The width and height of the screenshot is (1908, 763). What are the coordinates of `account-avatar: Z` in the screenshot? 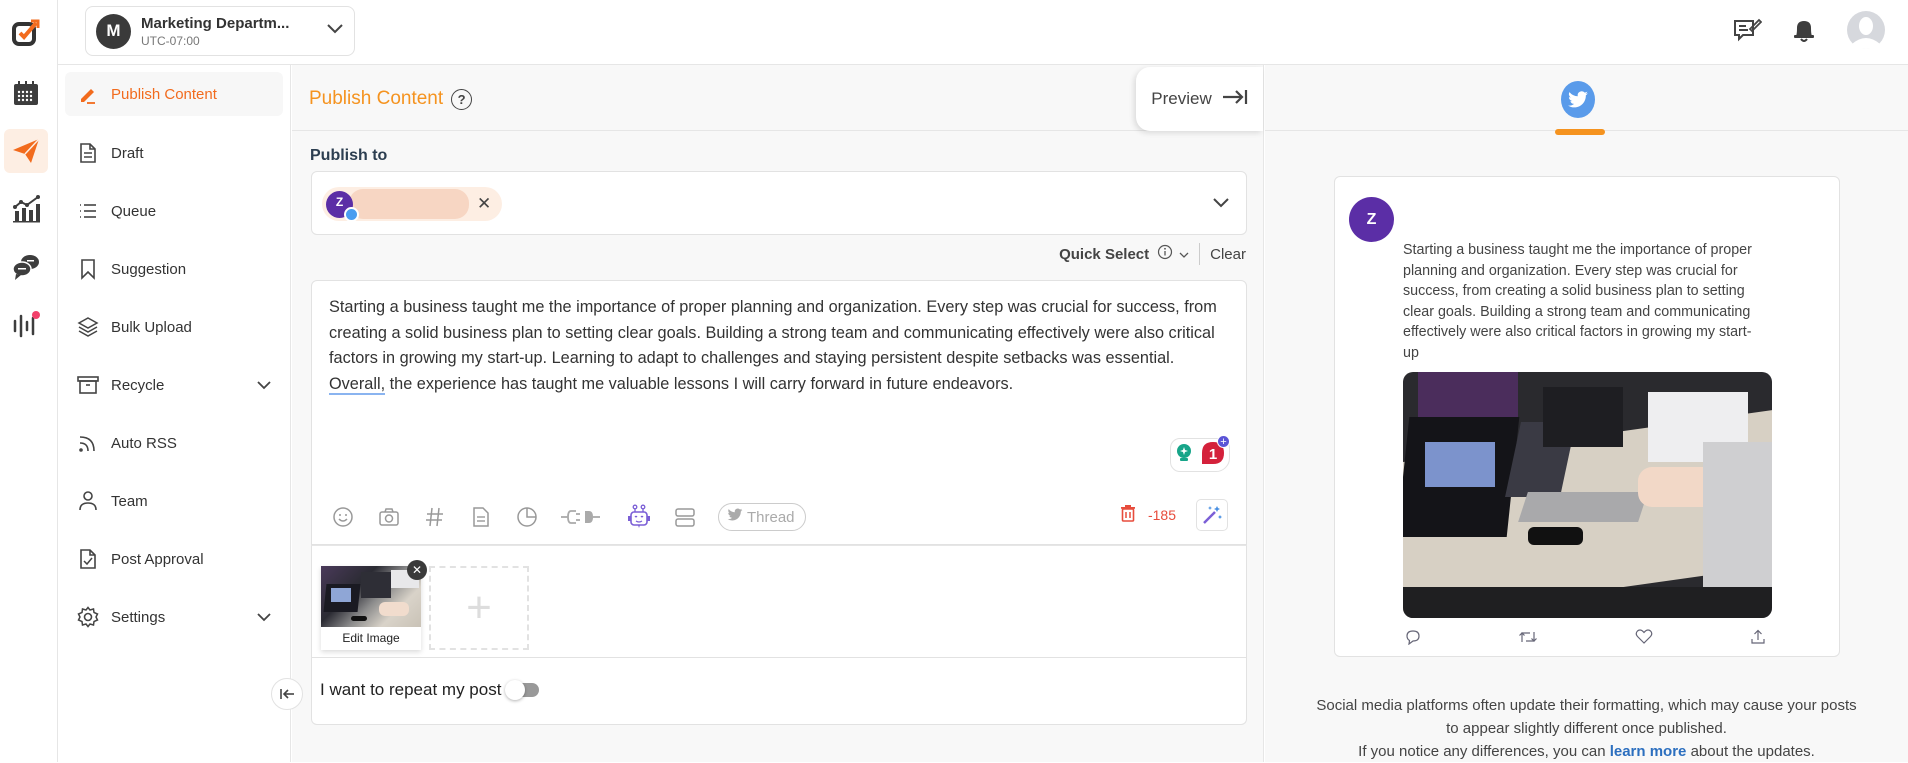 It's located at (342, 206).